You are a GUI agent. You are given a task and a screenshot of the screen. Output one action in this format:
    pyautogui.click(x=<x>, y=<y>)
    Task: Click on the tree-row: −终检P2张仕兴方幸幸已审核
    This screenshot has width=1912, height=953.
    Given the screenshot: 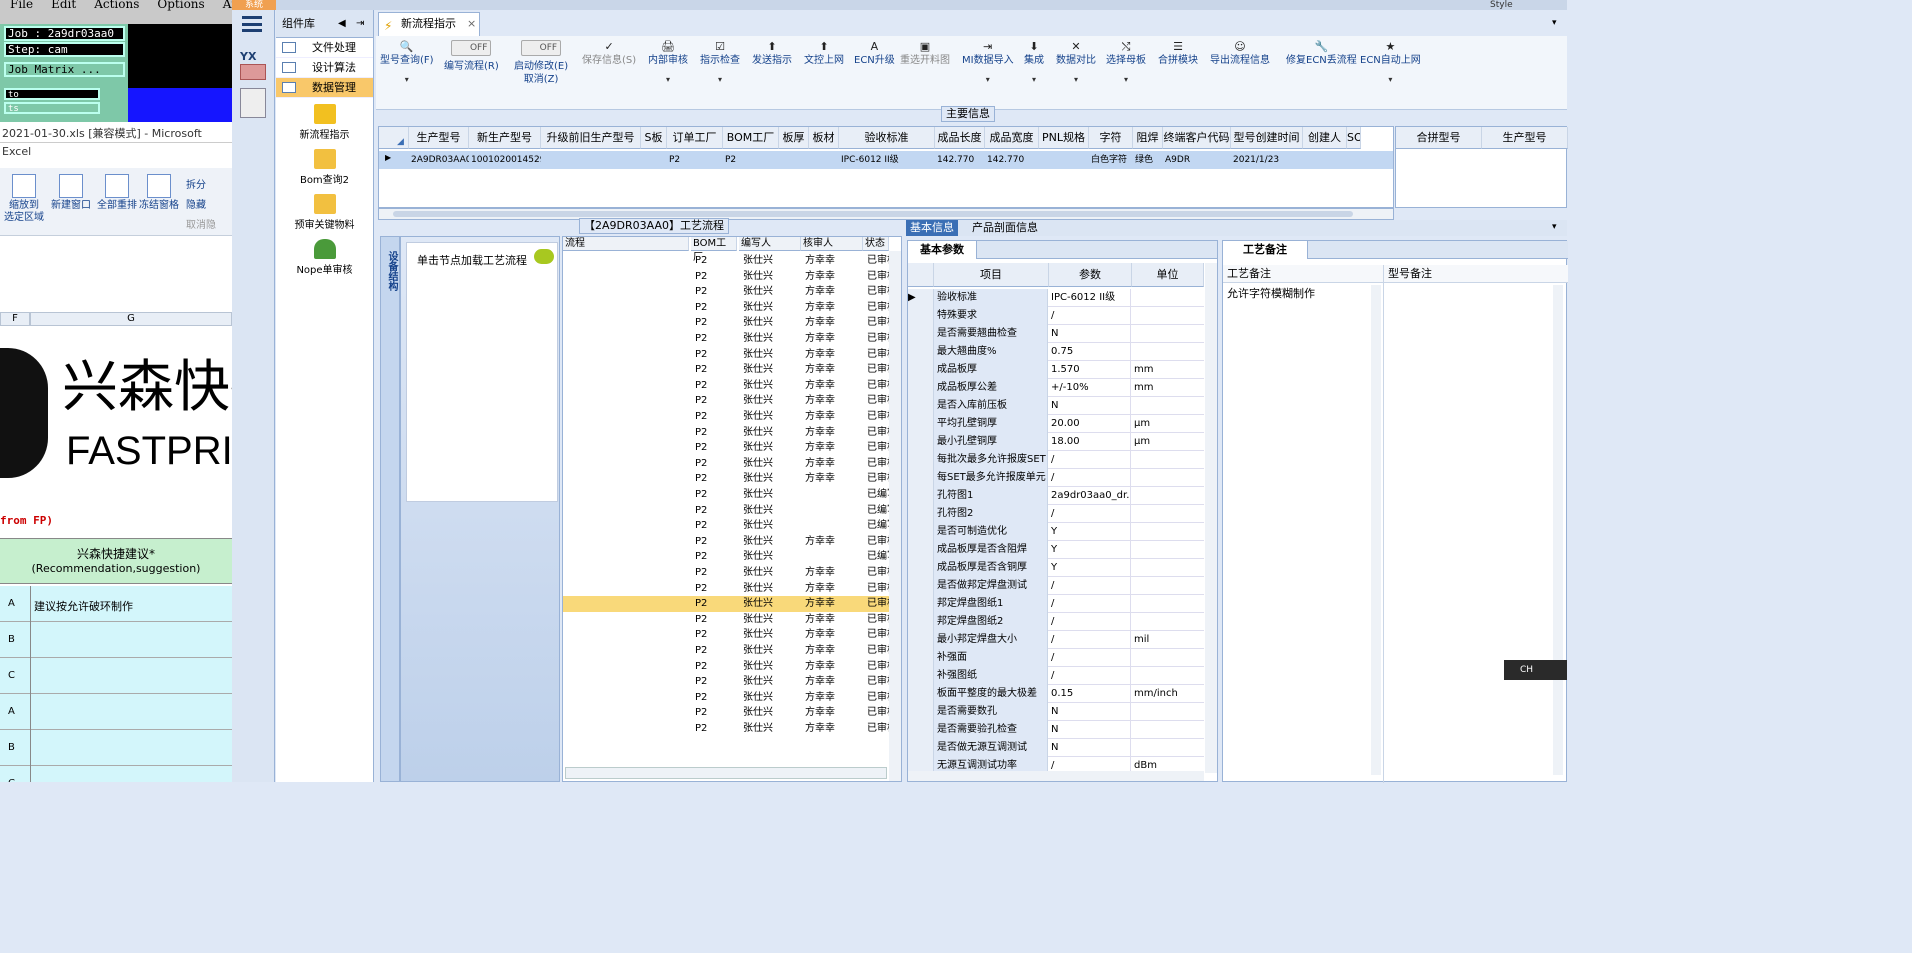 What is the action you would take?
    pyautogui.click(x=732, y=589)
    